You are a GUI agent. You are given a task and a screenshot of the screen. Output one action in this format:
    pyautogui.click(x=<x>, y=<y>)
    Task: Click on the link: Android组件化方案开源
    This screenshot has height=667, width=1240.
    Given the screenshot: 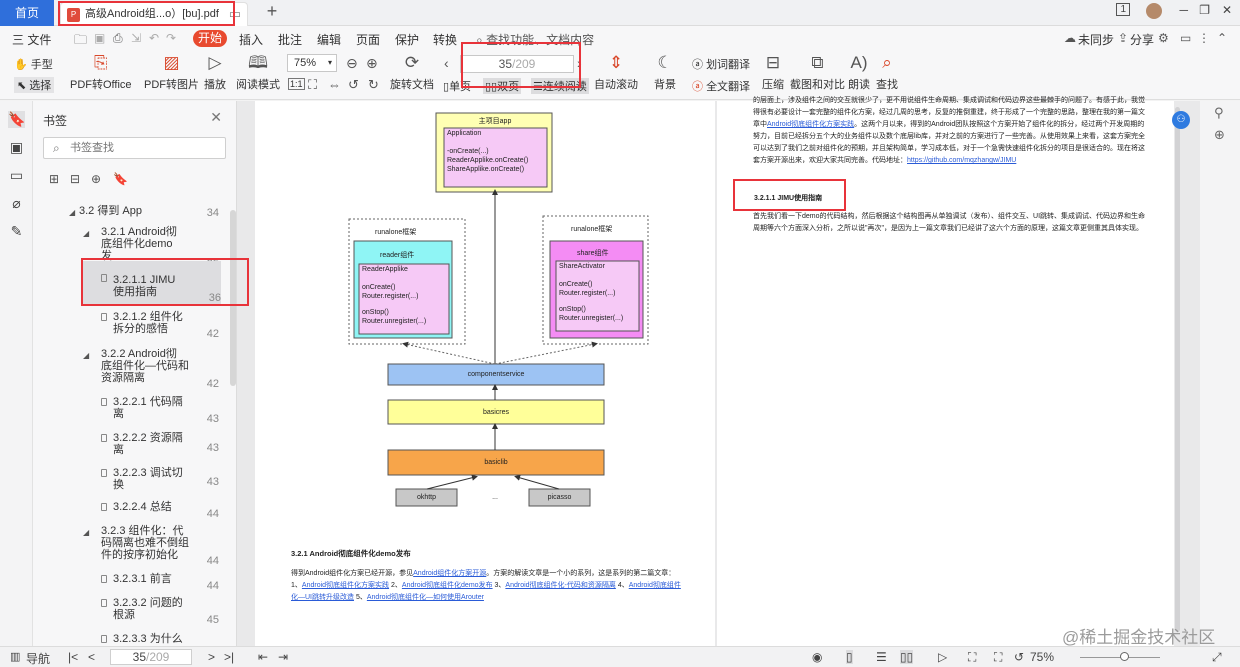 What is the action you would take?
    pyautogui.click(x=449, y=573)
    